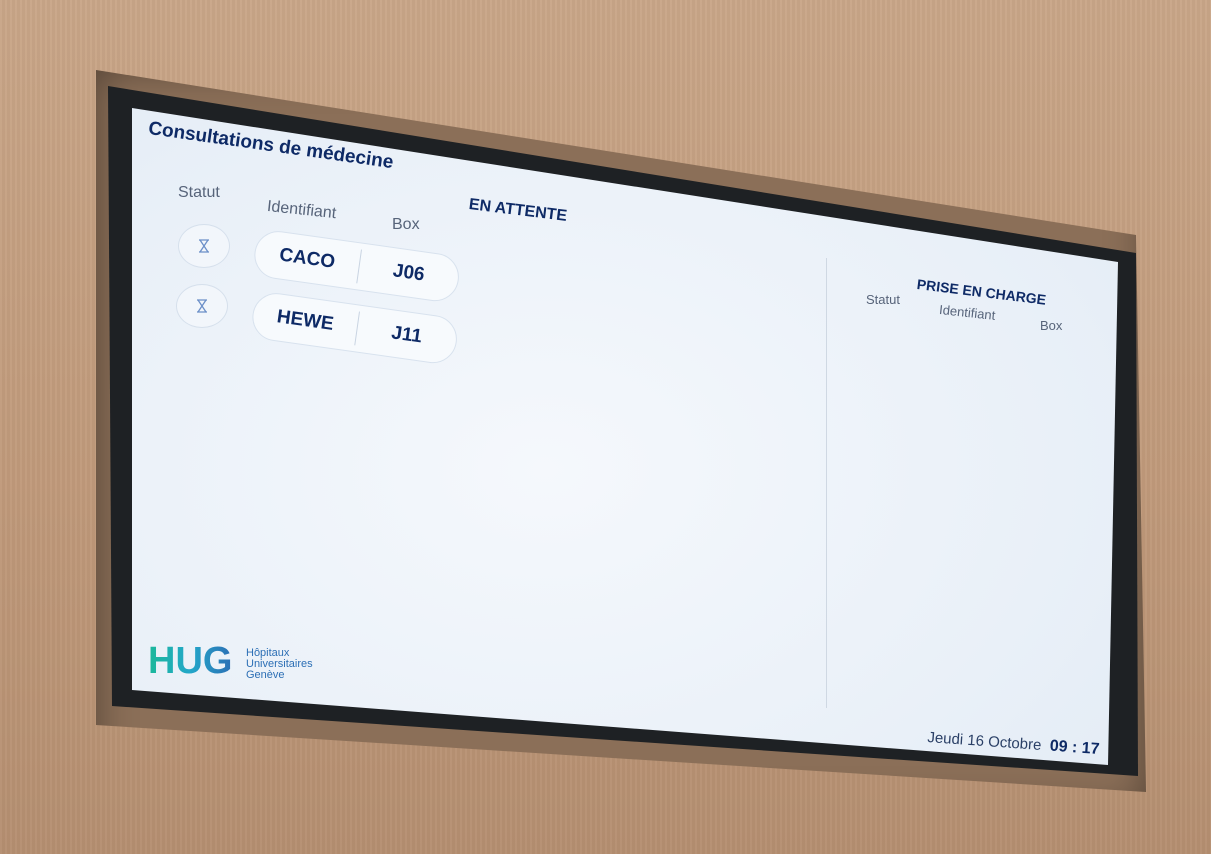 This screenshot has height=854, width=1211. What do you see at coordinates (190, 660) in the screenshot?
I see `logo-mark: HUG` at bounding box center [190, 660].